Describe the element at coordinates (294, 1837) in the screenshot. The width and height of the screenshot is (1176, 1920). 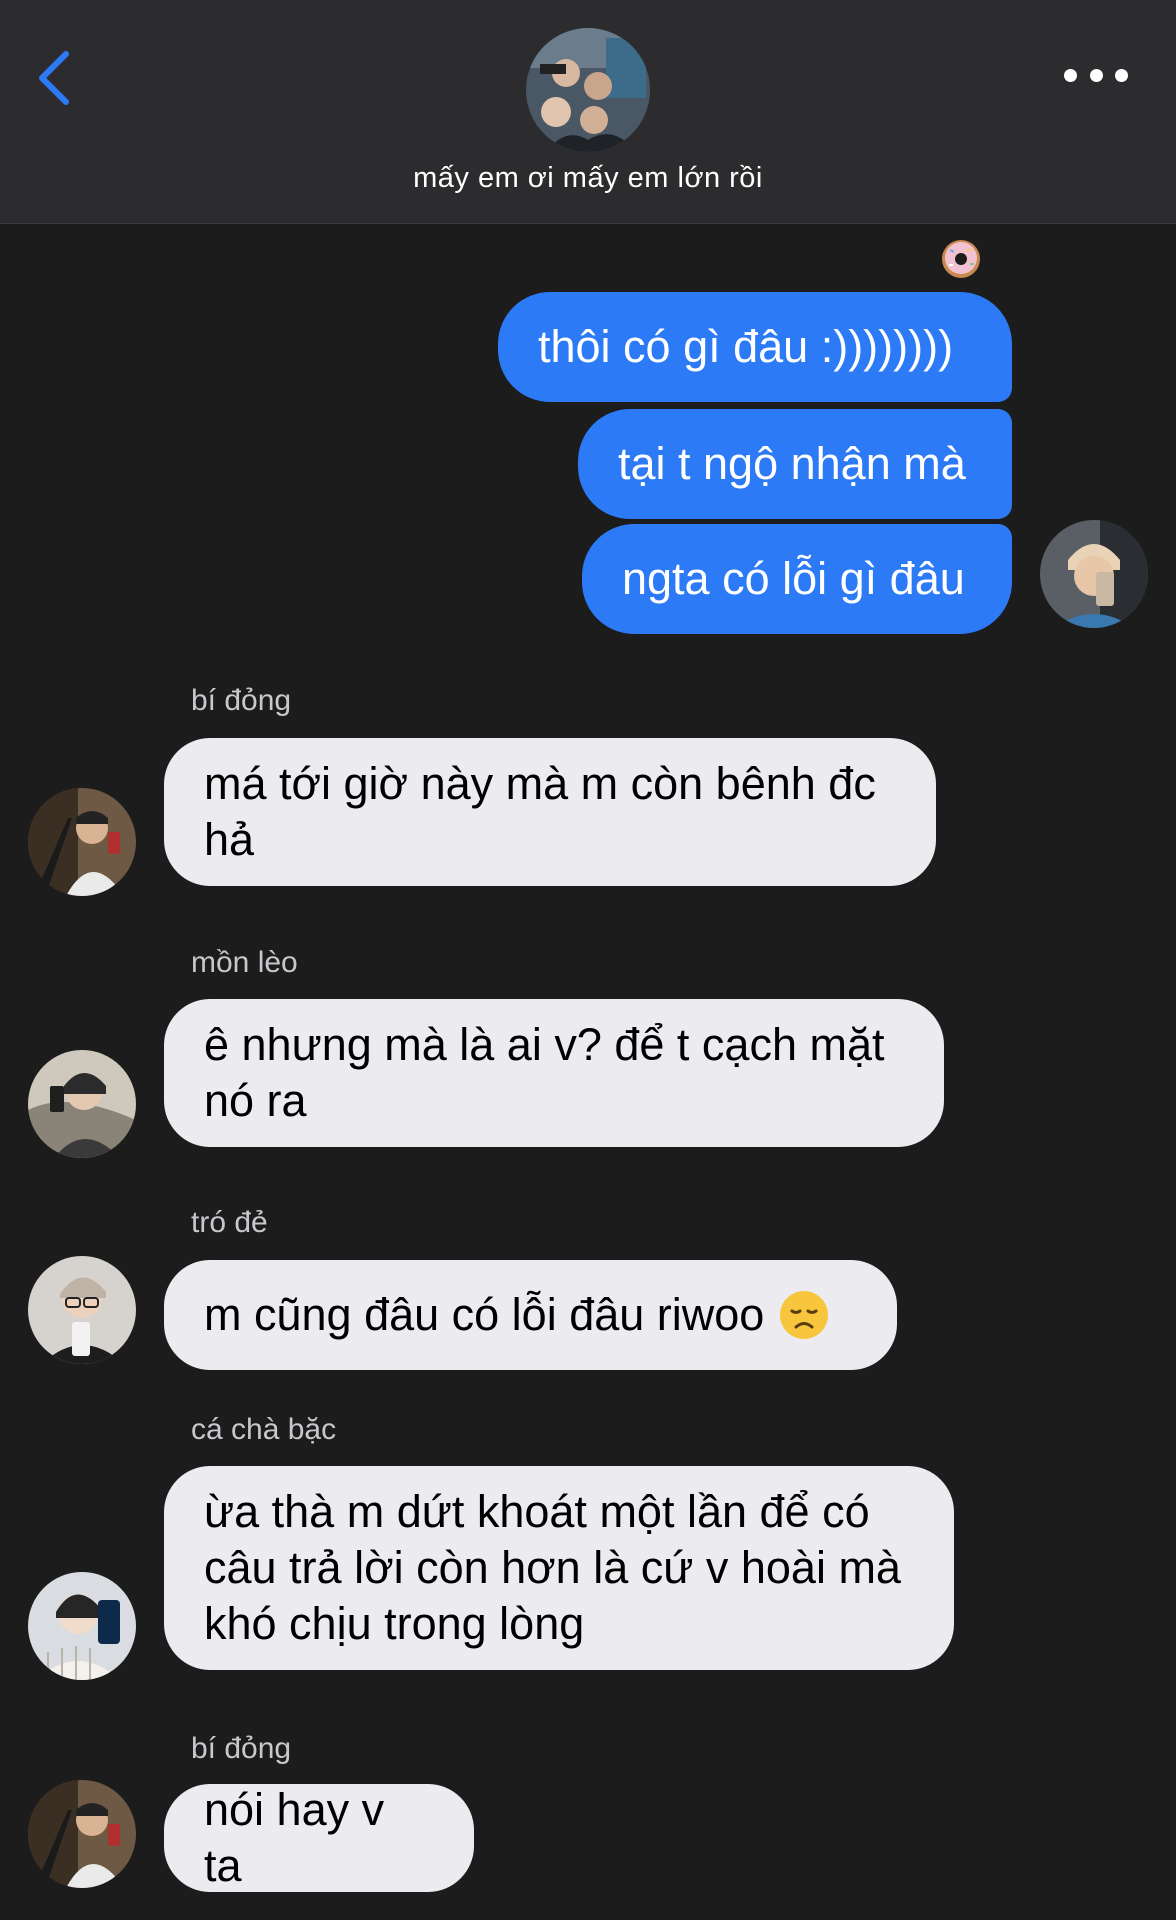
I see `message-text: nói hay v ta` at that location.